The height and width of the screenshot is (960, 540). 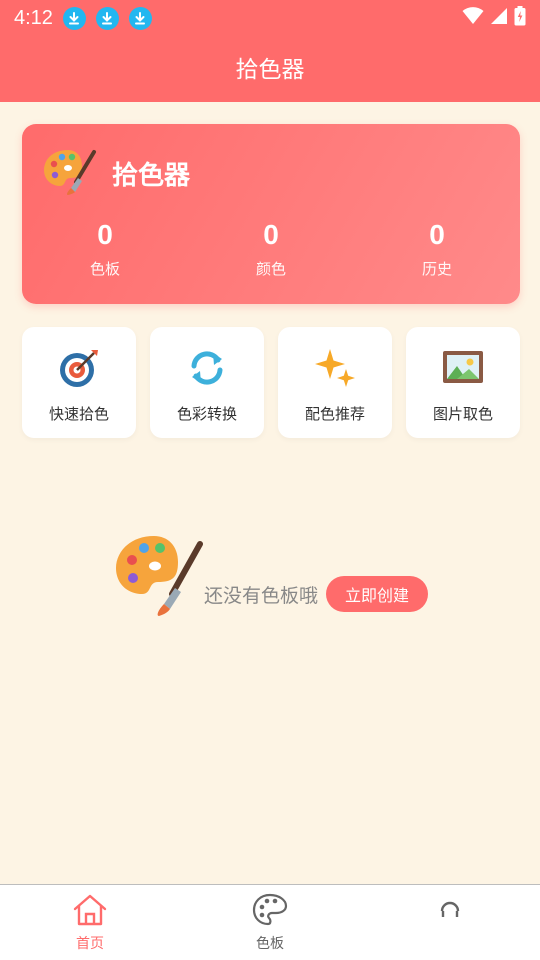 I want to click on stat-history: 0 历史, so click(x=437, y=249).